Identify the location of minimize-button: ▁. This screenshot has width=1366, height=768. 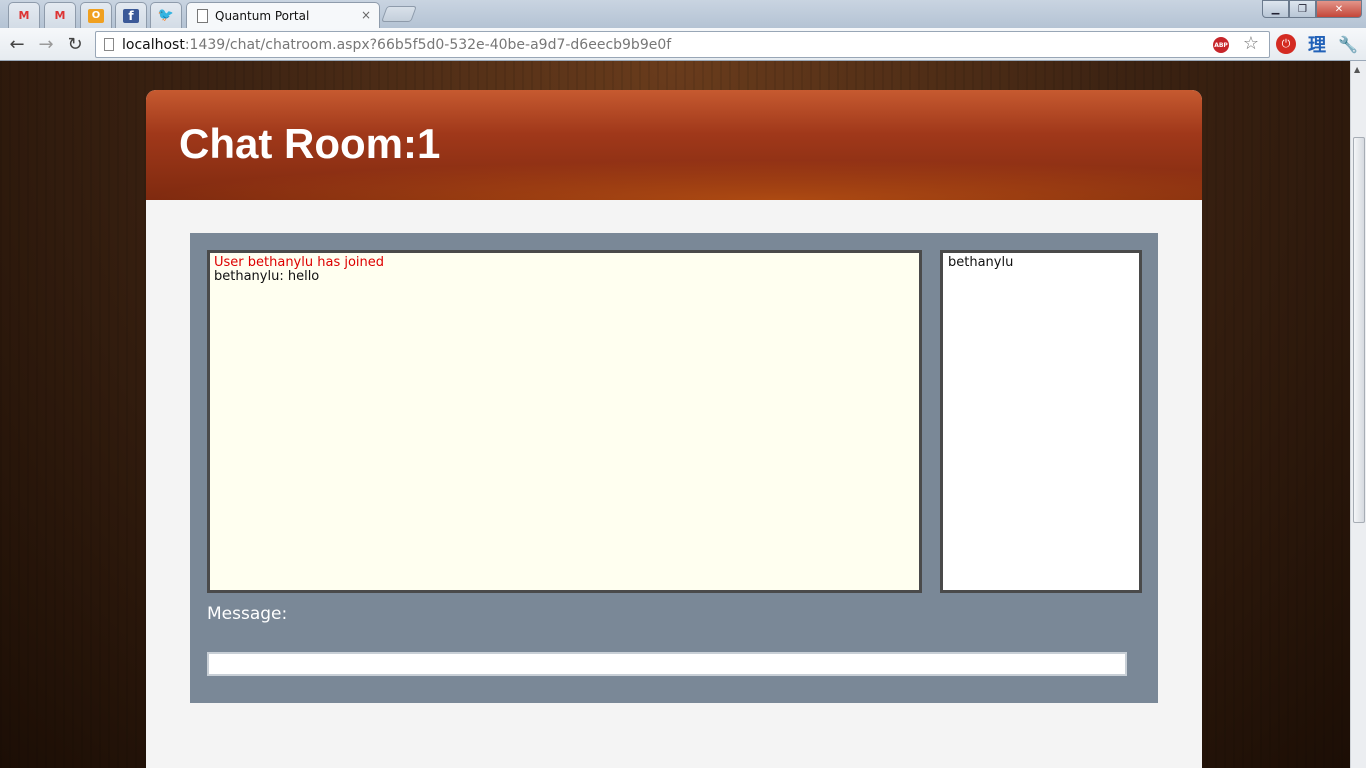
(1275, 9).